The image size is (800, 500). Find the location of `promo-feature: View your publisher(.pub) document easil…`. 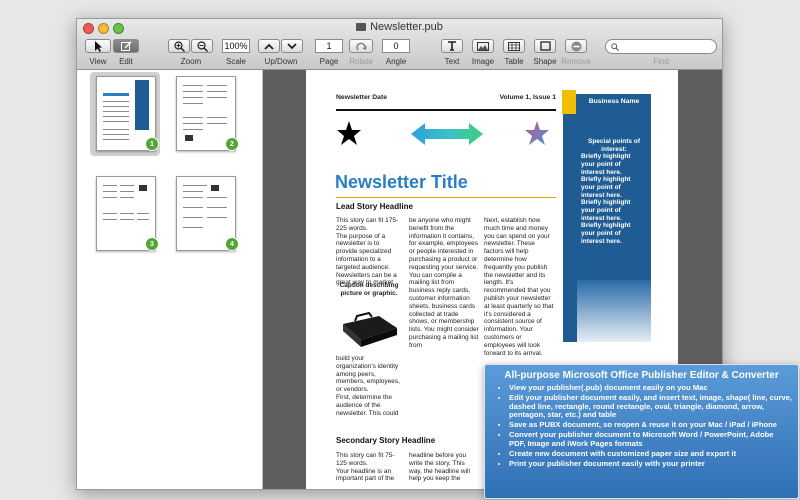

promo-feature: View your publisher(.pub) document easil… is located at coordinates (650, 388).